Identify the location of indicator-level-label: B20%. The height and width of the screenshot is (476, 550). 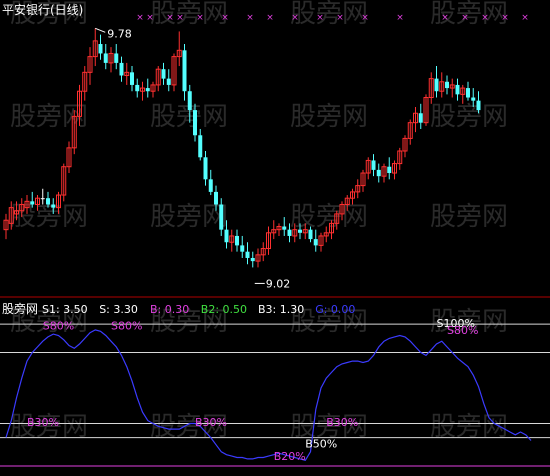
(290, 456).